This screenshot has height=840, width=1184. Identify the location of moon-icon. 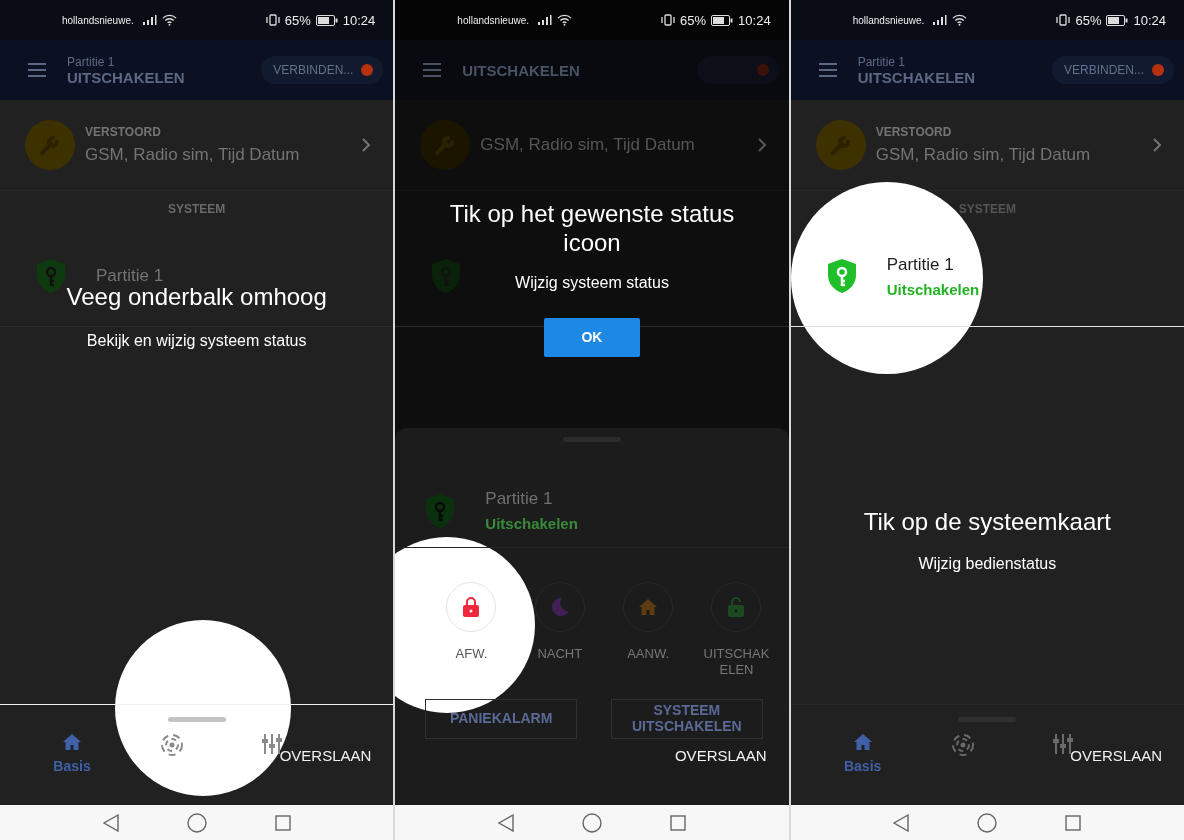
(559, 607).